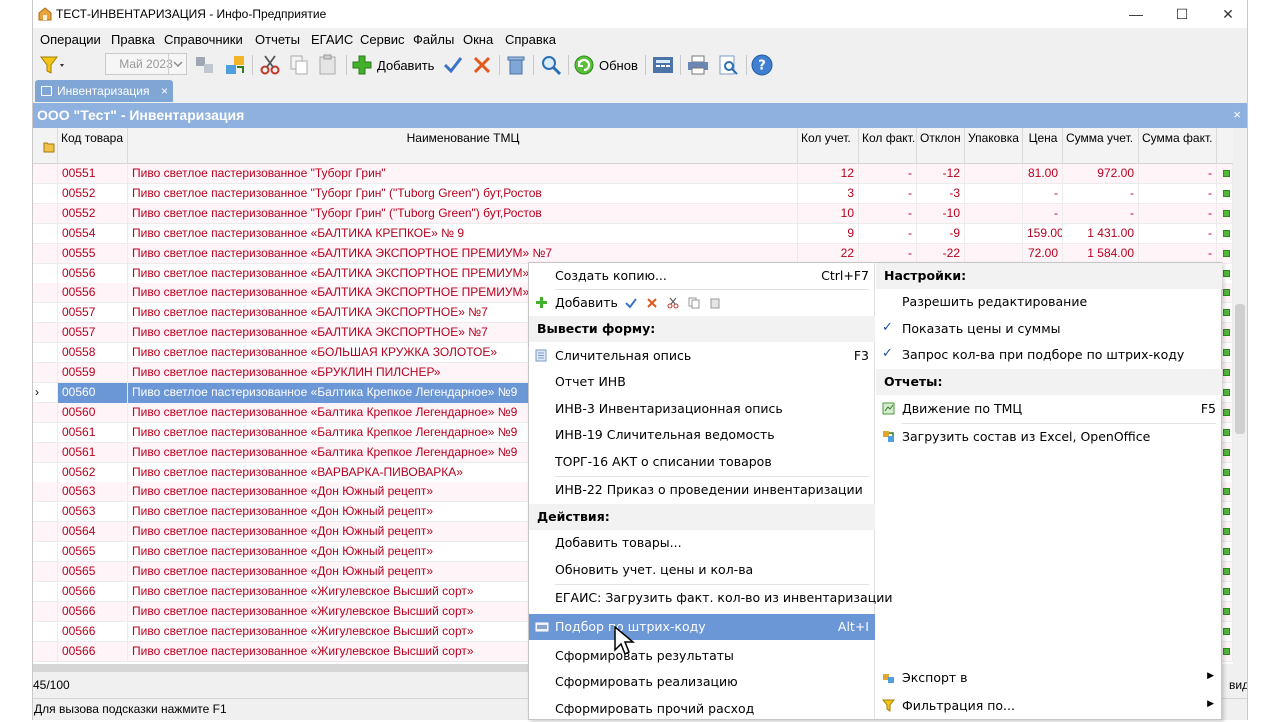  What do you see at coordinates (516, 65) in the screenshot?
I see `trash-button` at bounding box center [516, 65].